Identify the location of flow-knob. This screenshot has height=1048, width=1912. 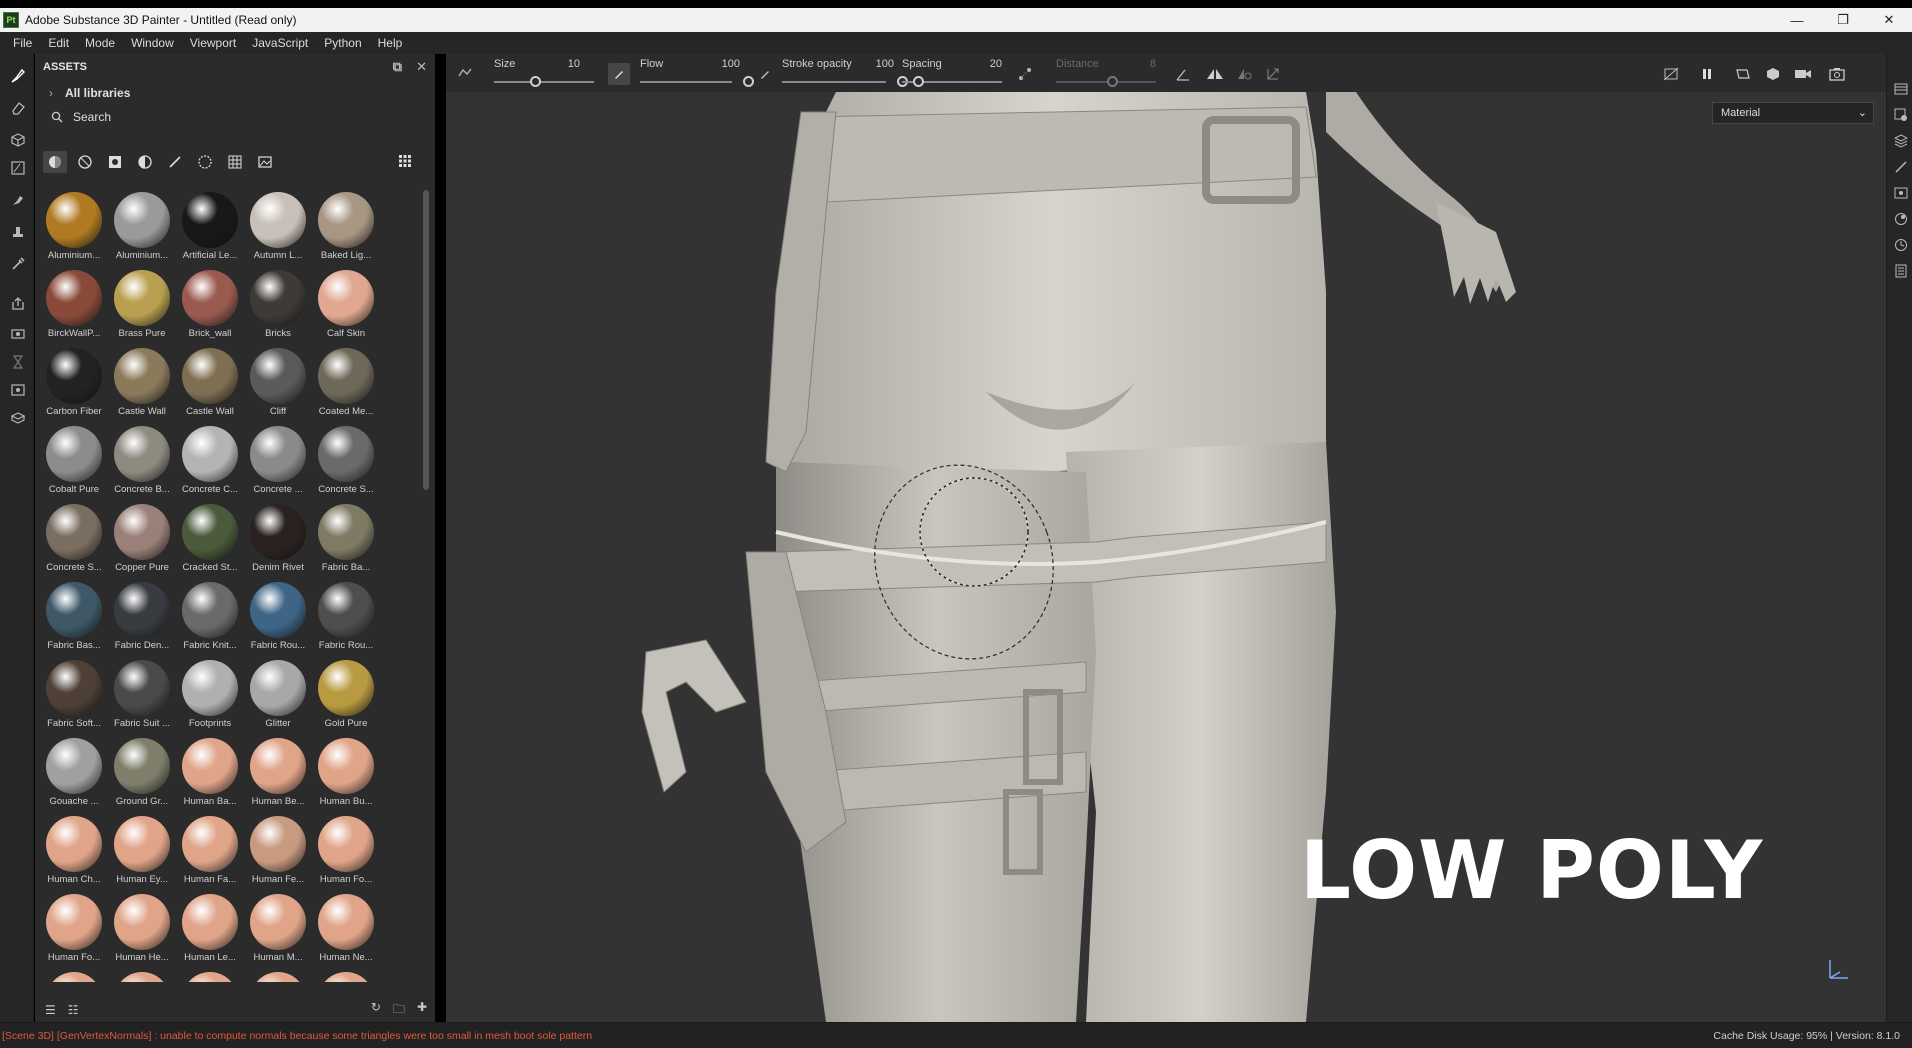
(748, 81).